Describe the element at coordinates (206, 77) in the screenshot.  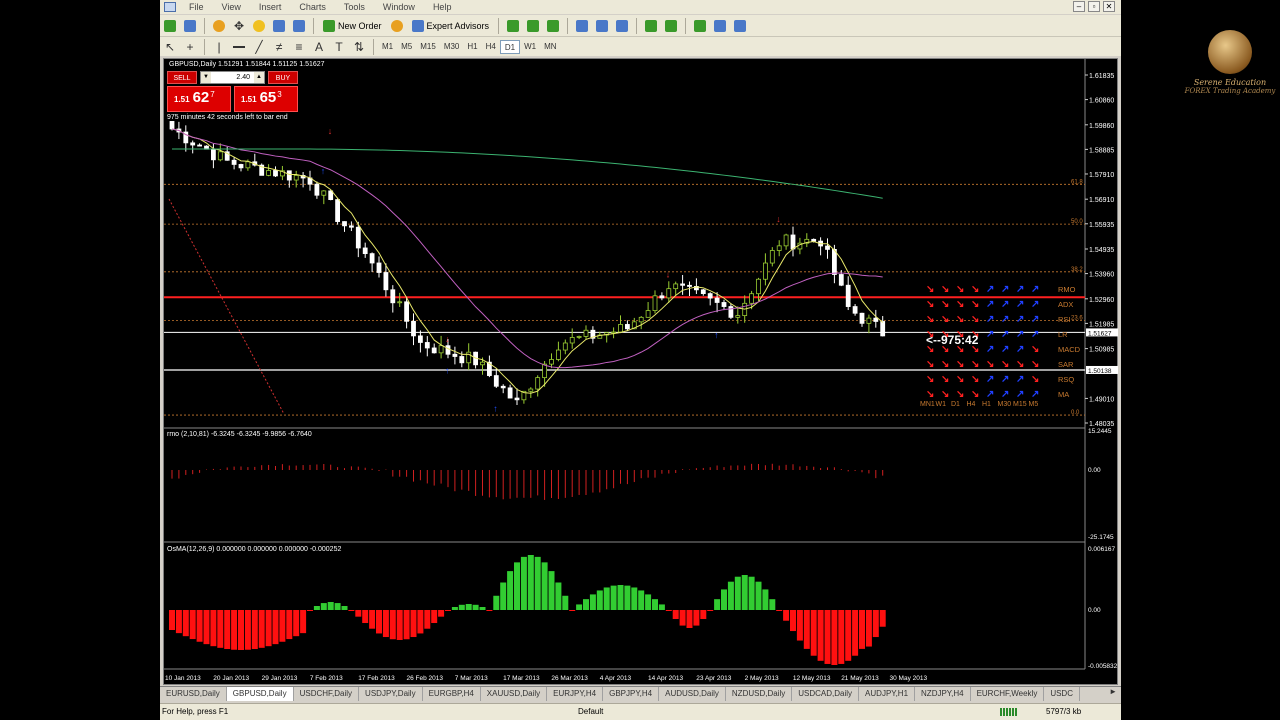
I see `lot-decrease-icon: ▼` at that location.